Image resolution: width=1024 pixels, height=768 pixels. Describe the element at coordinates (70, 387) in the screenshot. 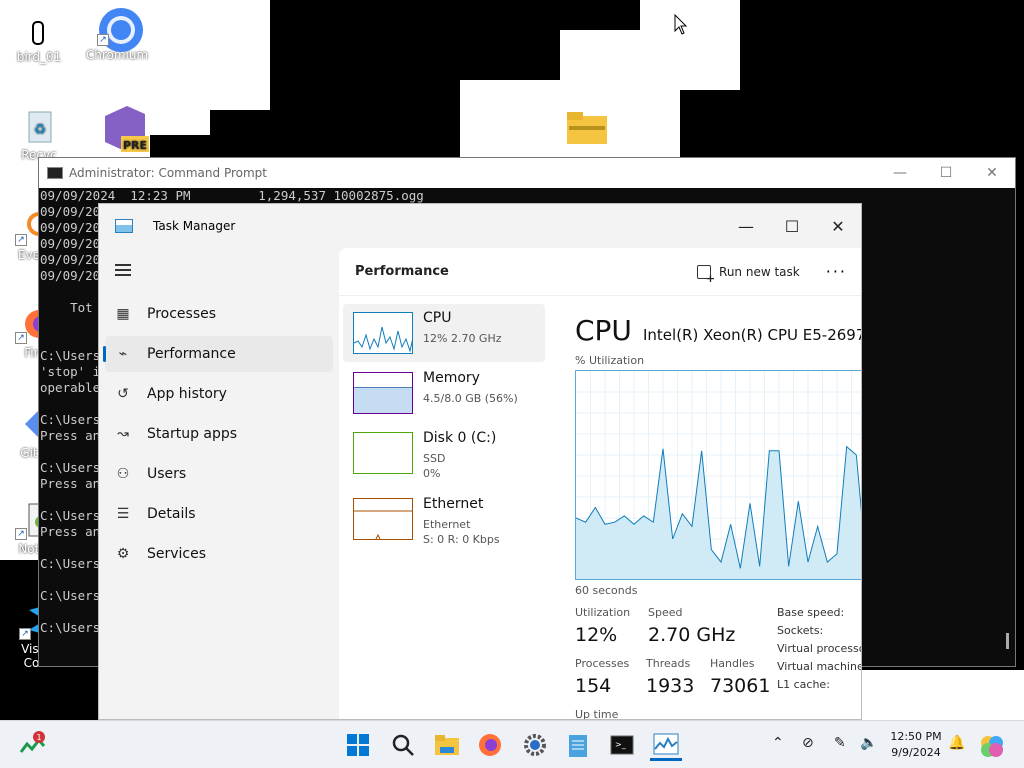

I see `cmd-line: operable` at that location.